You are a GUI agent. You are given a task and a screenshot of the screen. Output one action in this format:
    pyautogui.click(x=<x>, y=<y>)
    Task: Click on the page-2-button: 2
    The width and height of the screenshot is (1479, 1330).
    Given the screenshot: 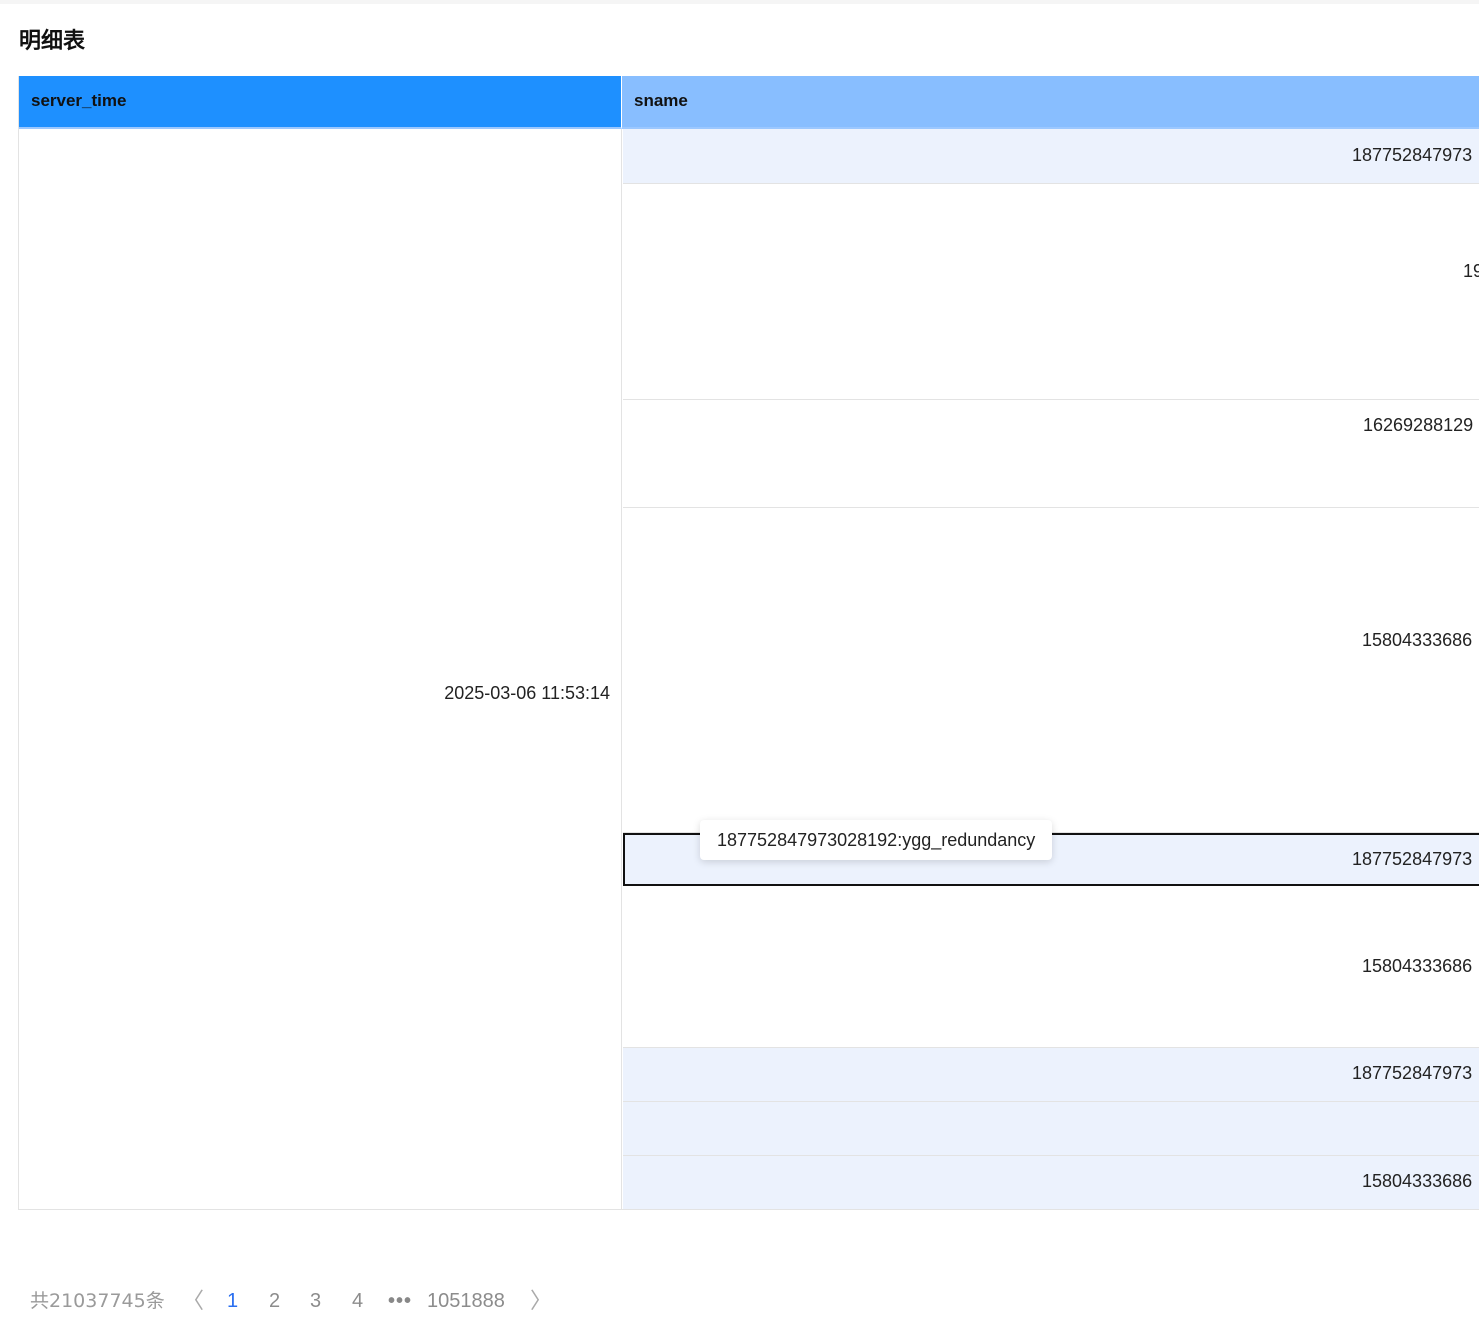 What is the action you would take?
    pyautogui.click(x=274, y=1301)
    